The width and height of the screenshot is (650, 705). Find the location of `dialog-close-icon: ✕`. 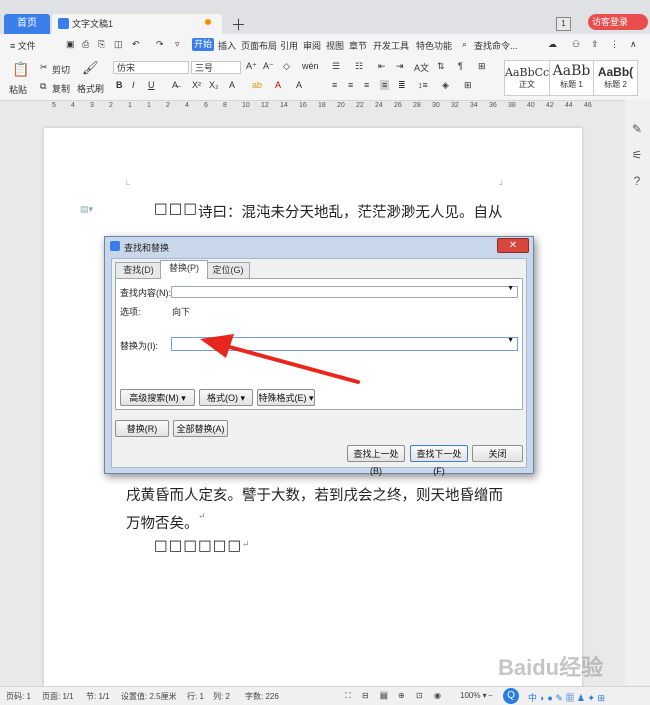

dialog-close-icon: ✕ is located at coordinates (513, 245).